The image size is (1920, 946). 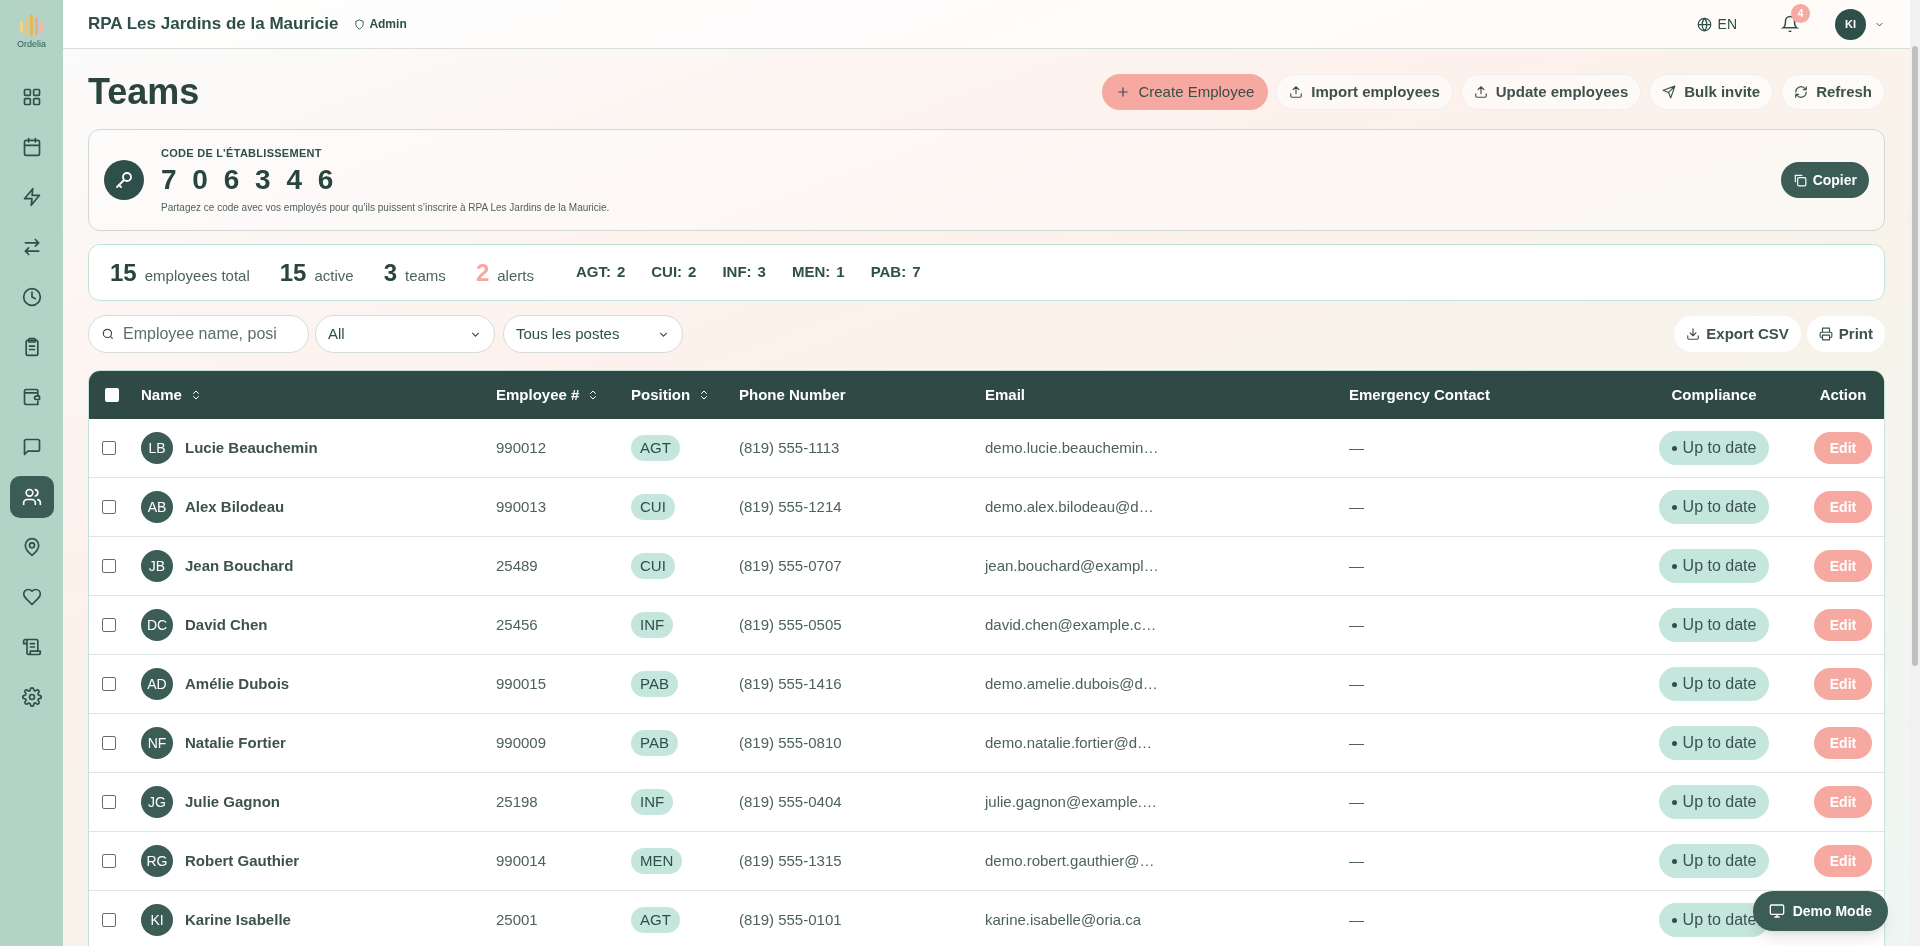 What do you see at coordinates (112, 395) in the screenshot?
I see `select-all-checkbox` at bounding box center [112, 395].